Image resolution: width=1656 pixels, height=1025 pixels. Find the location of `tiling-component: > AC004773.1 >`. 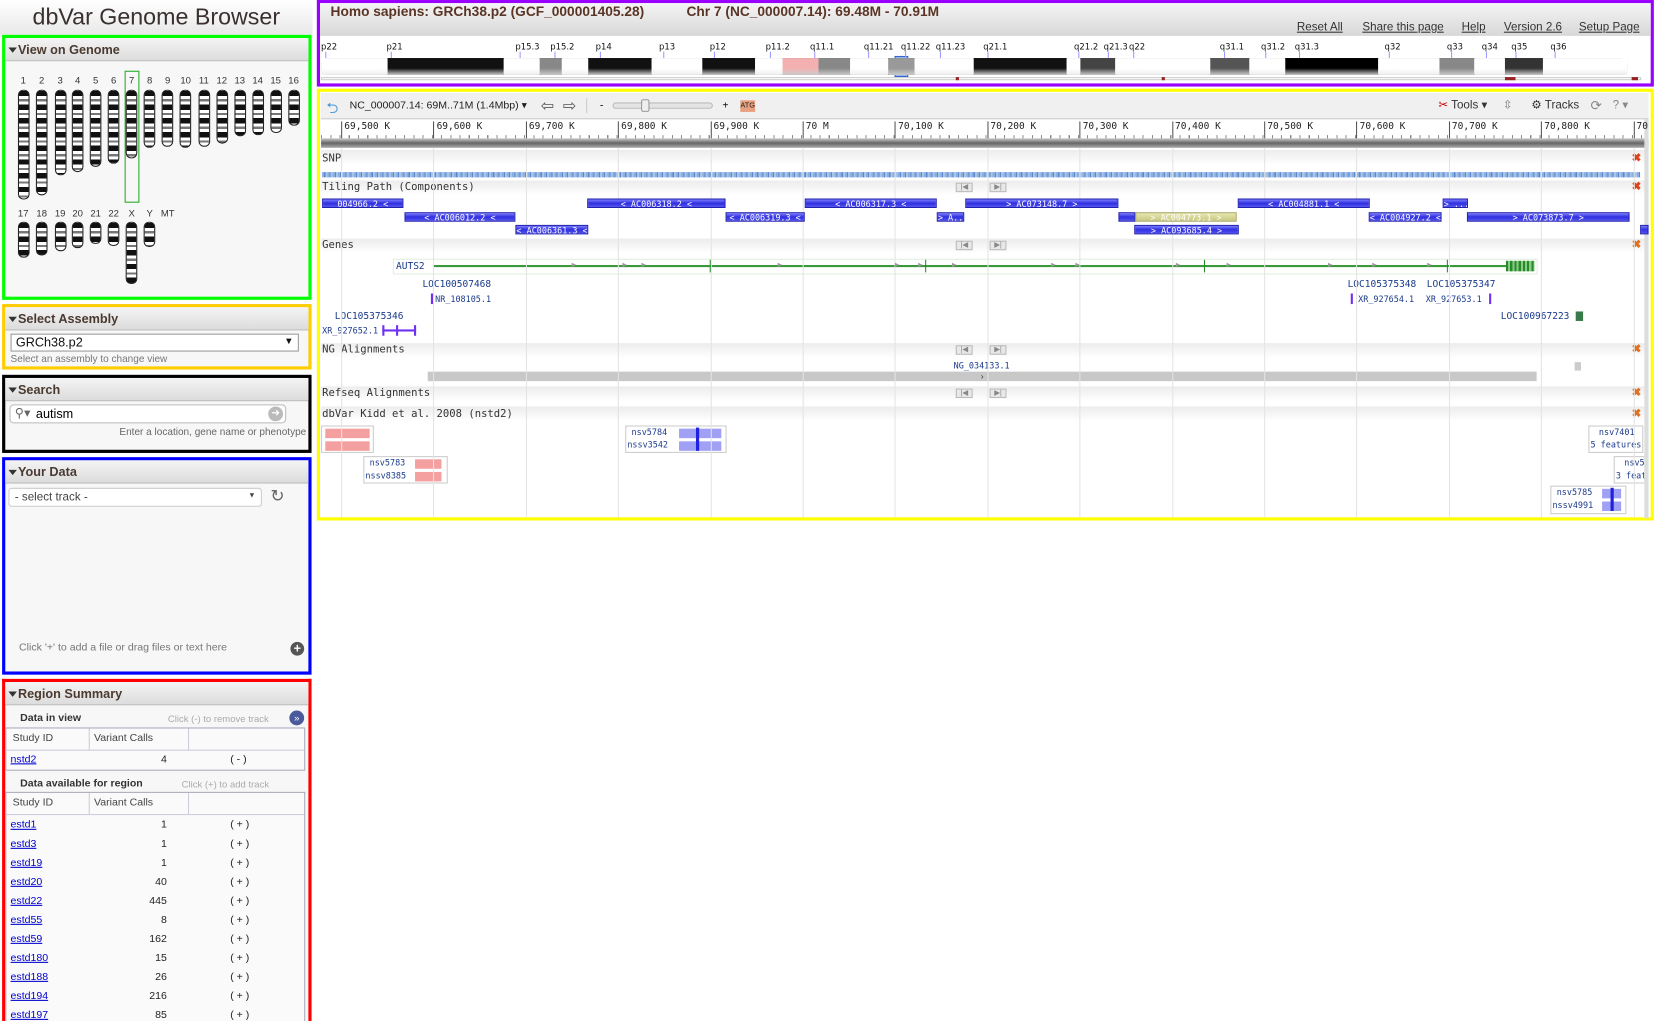

tiling-component: > AC004773.1 > is located at coordinates (1186, 217).